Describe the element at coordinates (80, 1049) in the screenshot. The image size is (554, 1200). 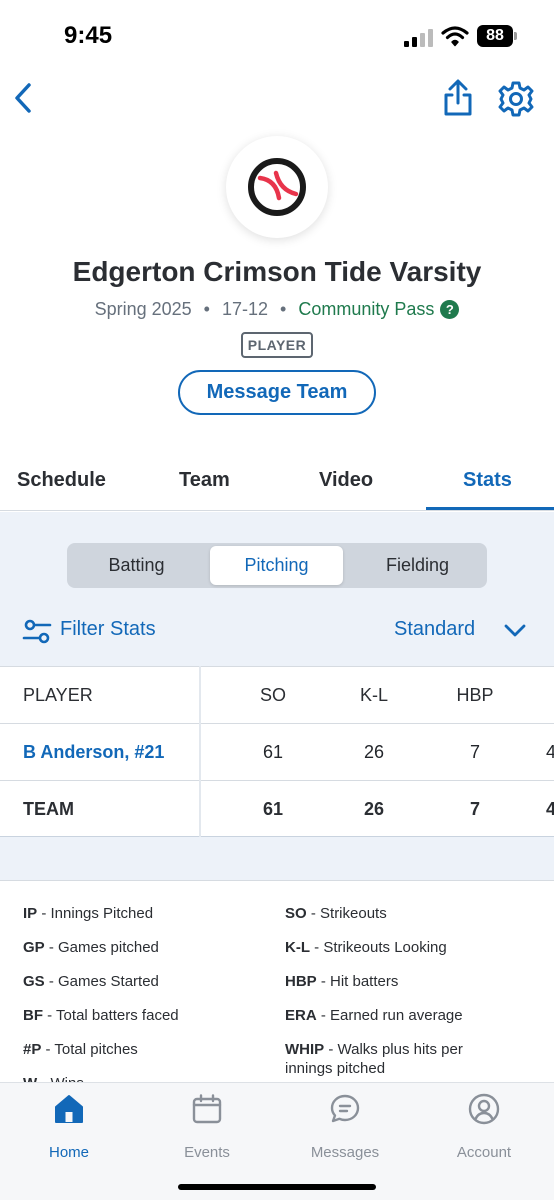
I see `legend-item: #P - Total pitches` at that location.